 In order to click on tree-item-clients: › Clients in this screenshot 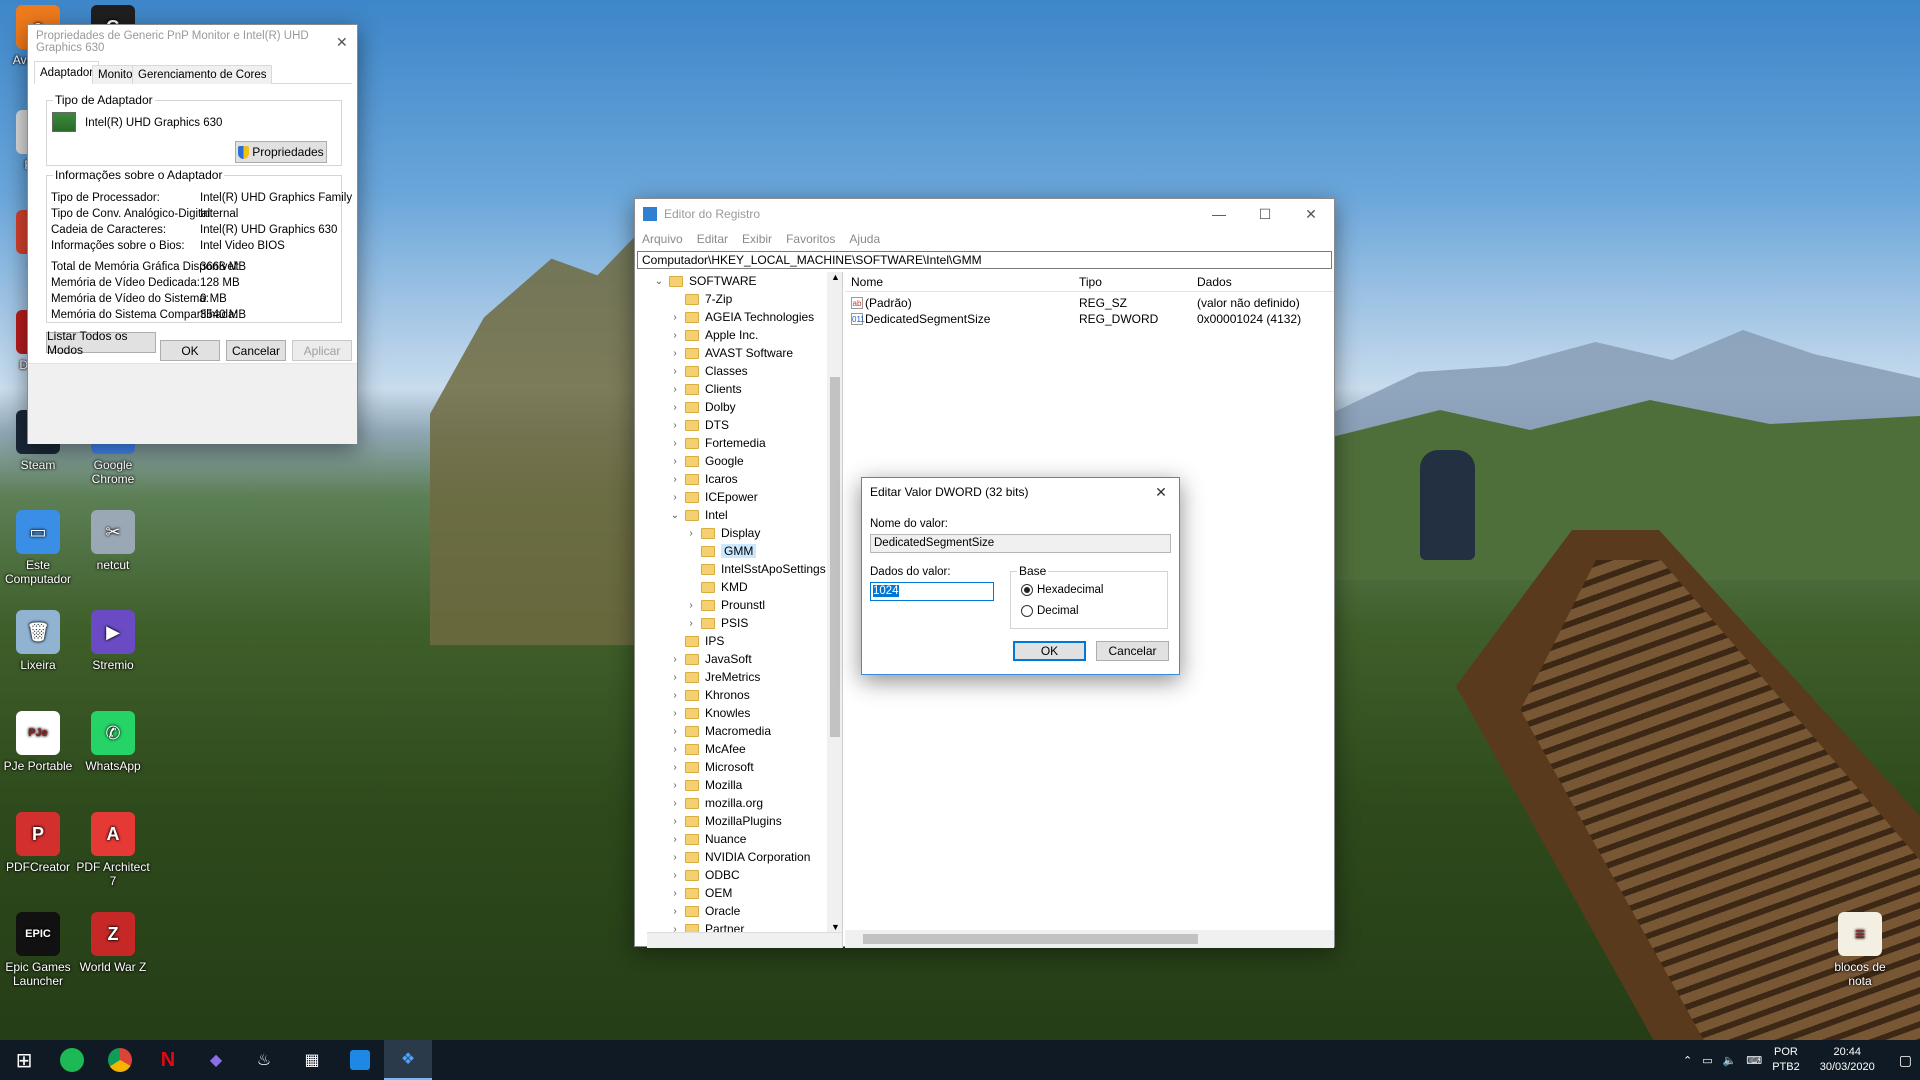, I will do `click(705, 389)`.